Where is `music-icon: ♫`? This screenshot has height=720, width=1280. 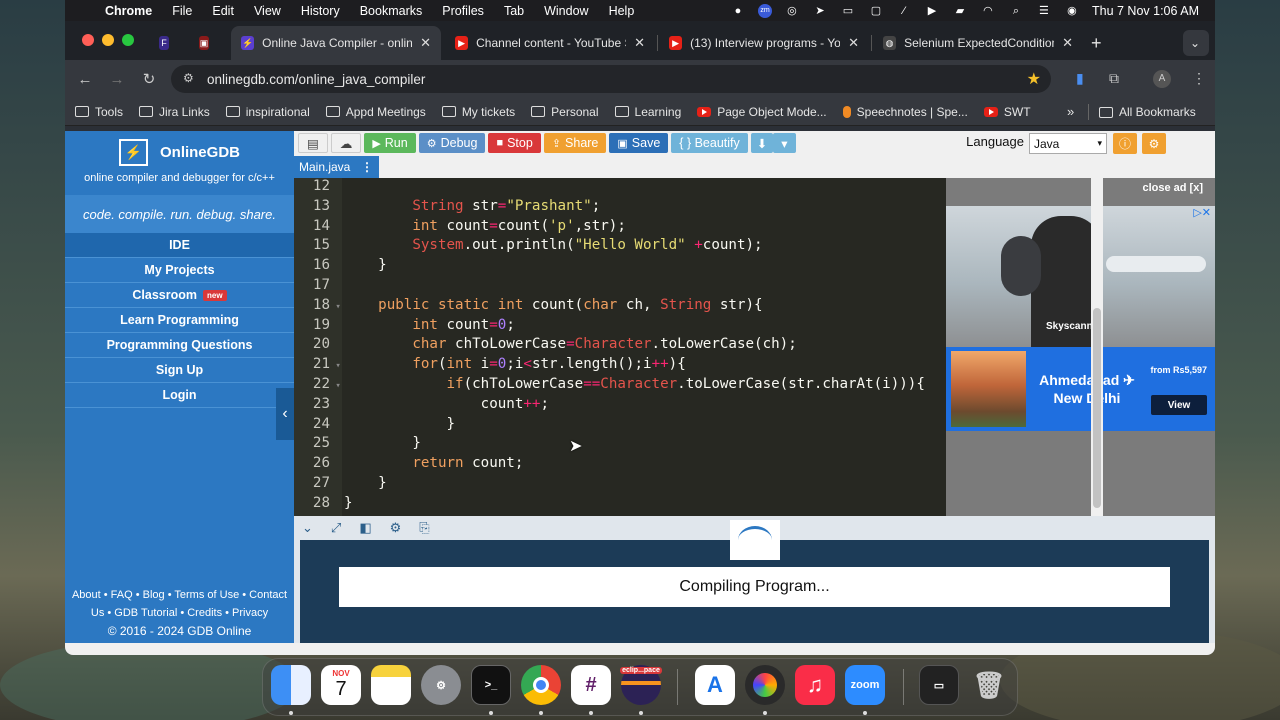 music-icon: ♫ is located at coordinates (815, 685).